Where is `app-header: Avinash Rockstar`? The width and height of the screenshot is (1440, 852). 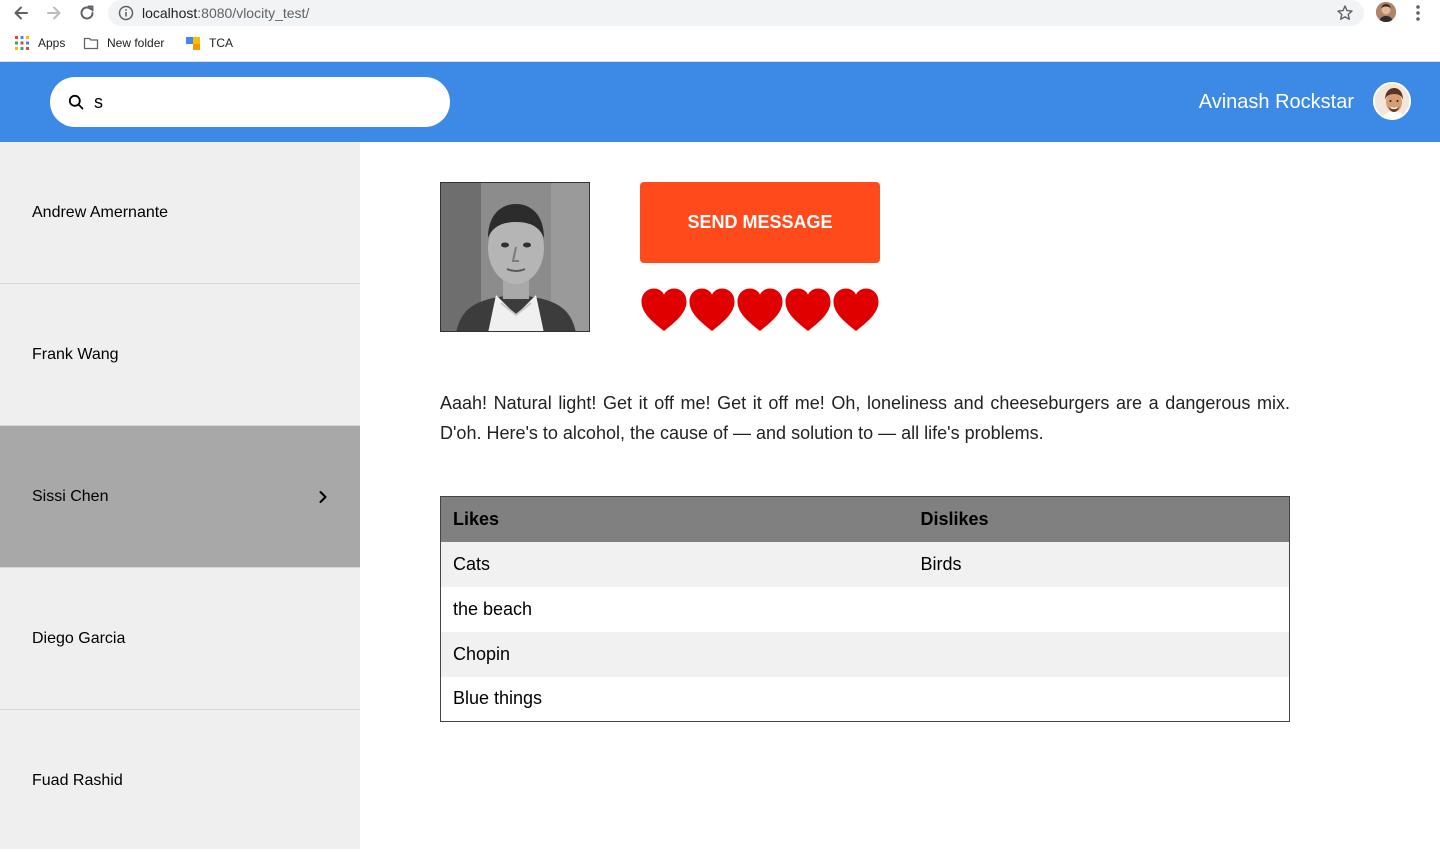
app-header: Avinash Rockstar is located at coordinates (720, 102).